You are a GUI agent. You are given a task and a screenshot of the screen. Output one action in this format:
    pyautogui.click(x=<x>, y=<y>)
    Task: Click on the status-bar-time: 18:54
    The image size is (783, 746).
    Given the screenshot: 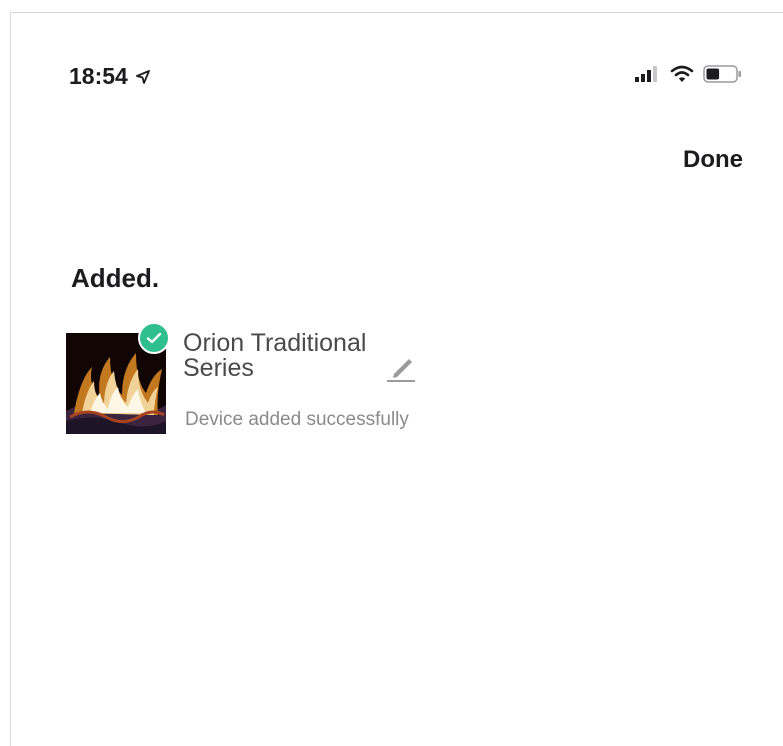 What is the action you would take?
    pyautogui.click(x=109, y=76)
    